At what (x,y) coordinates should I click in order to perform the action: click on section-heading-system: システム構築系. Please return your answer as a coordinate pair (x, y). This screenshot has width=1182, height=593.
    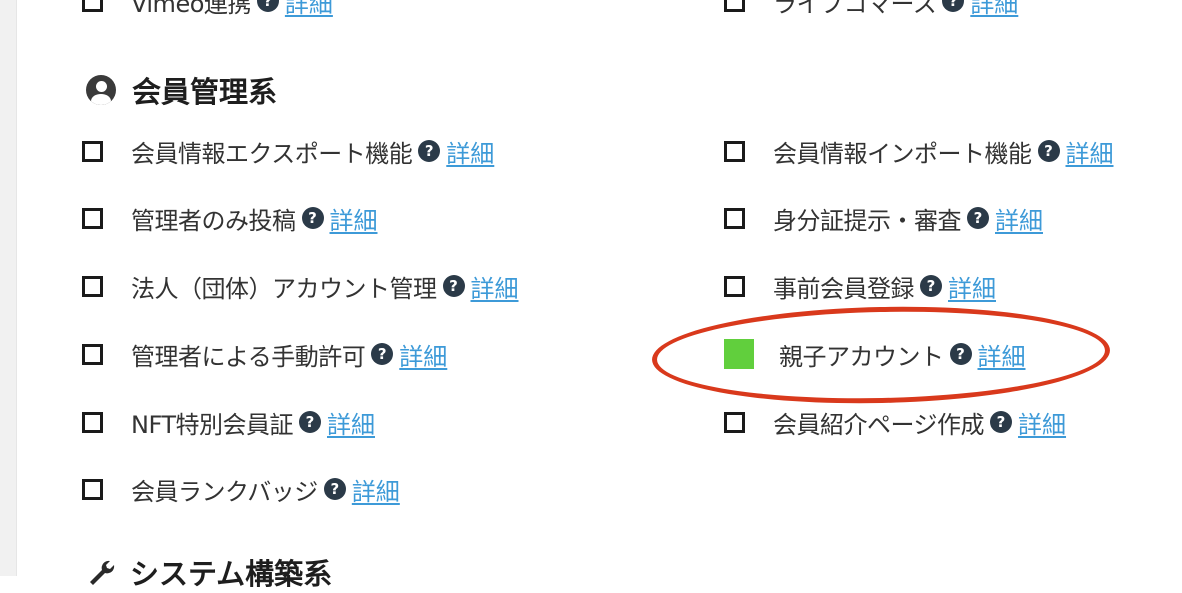
    Looking at the image, I should click on (209, 572).